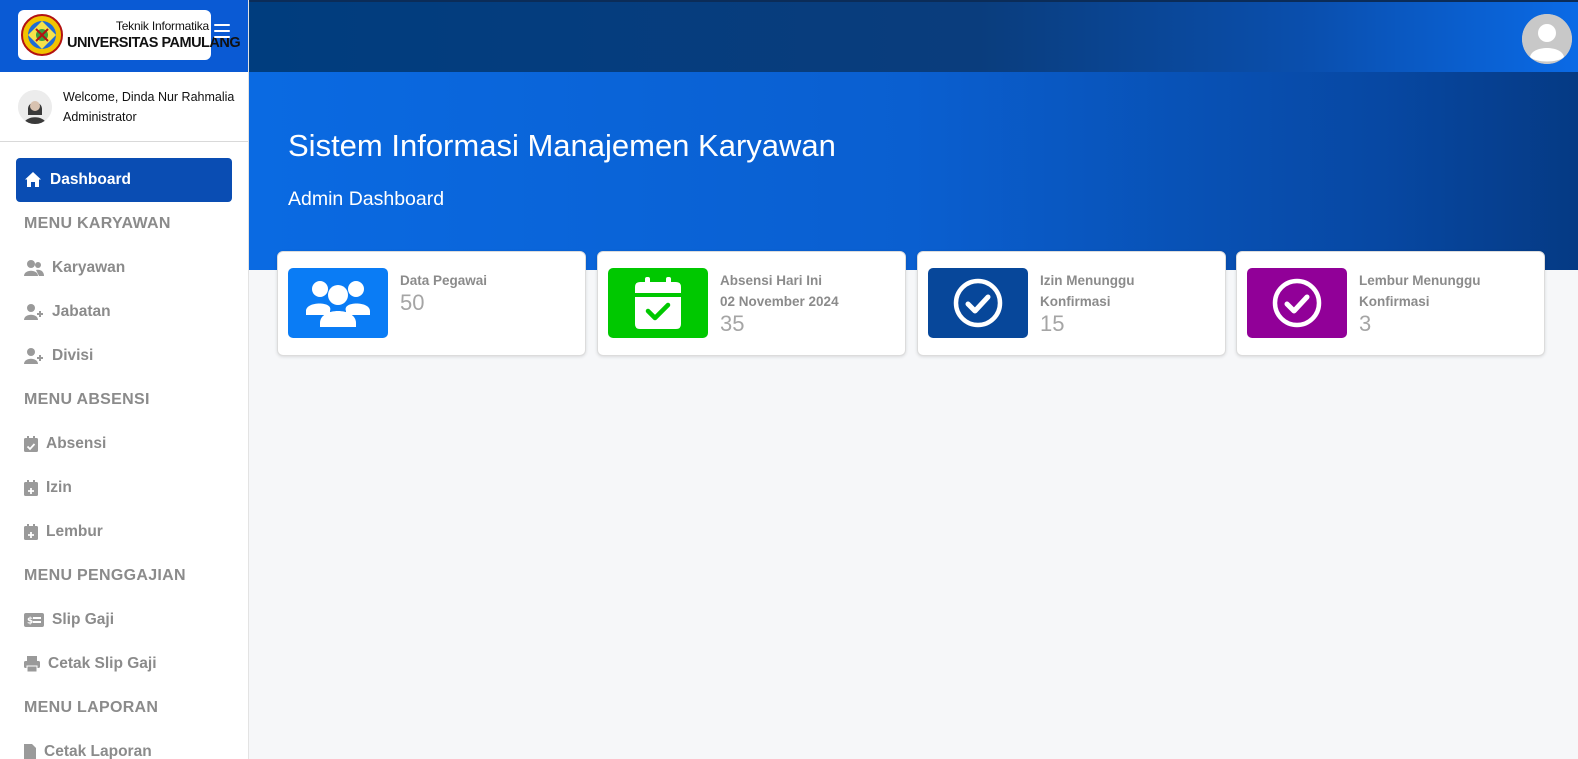 Image resolution: width=1578 pixels, height=759 pixels. I want to click on card-value: 35, so click(732, 323).